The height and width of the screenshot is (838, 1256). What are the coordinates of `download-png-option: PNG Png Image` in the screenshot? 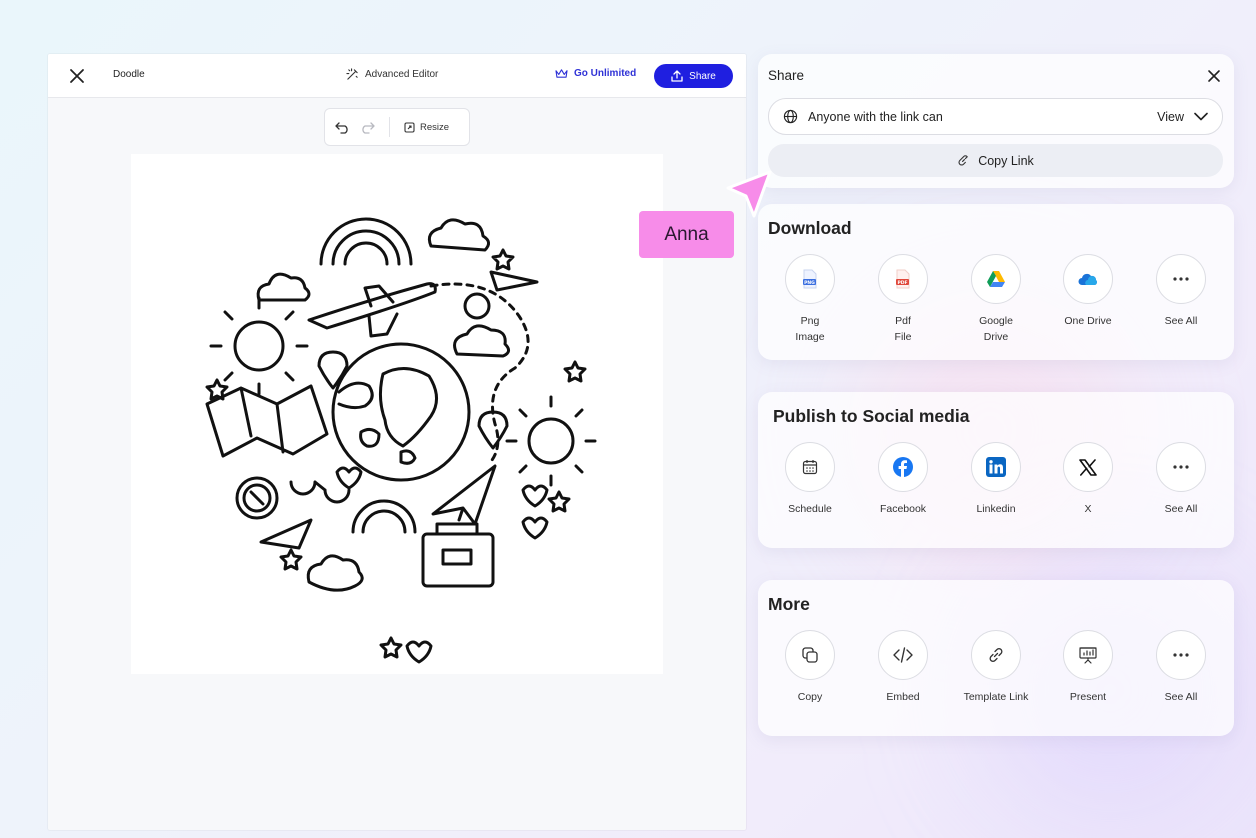 It's located at (810, 299).